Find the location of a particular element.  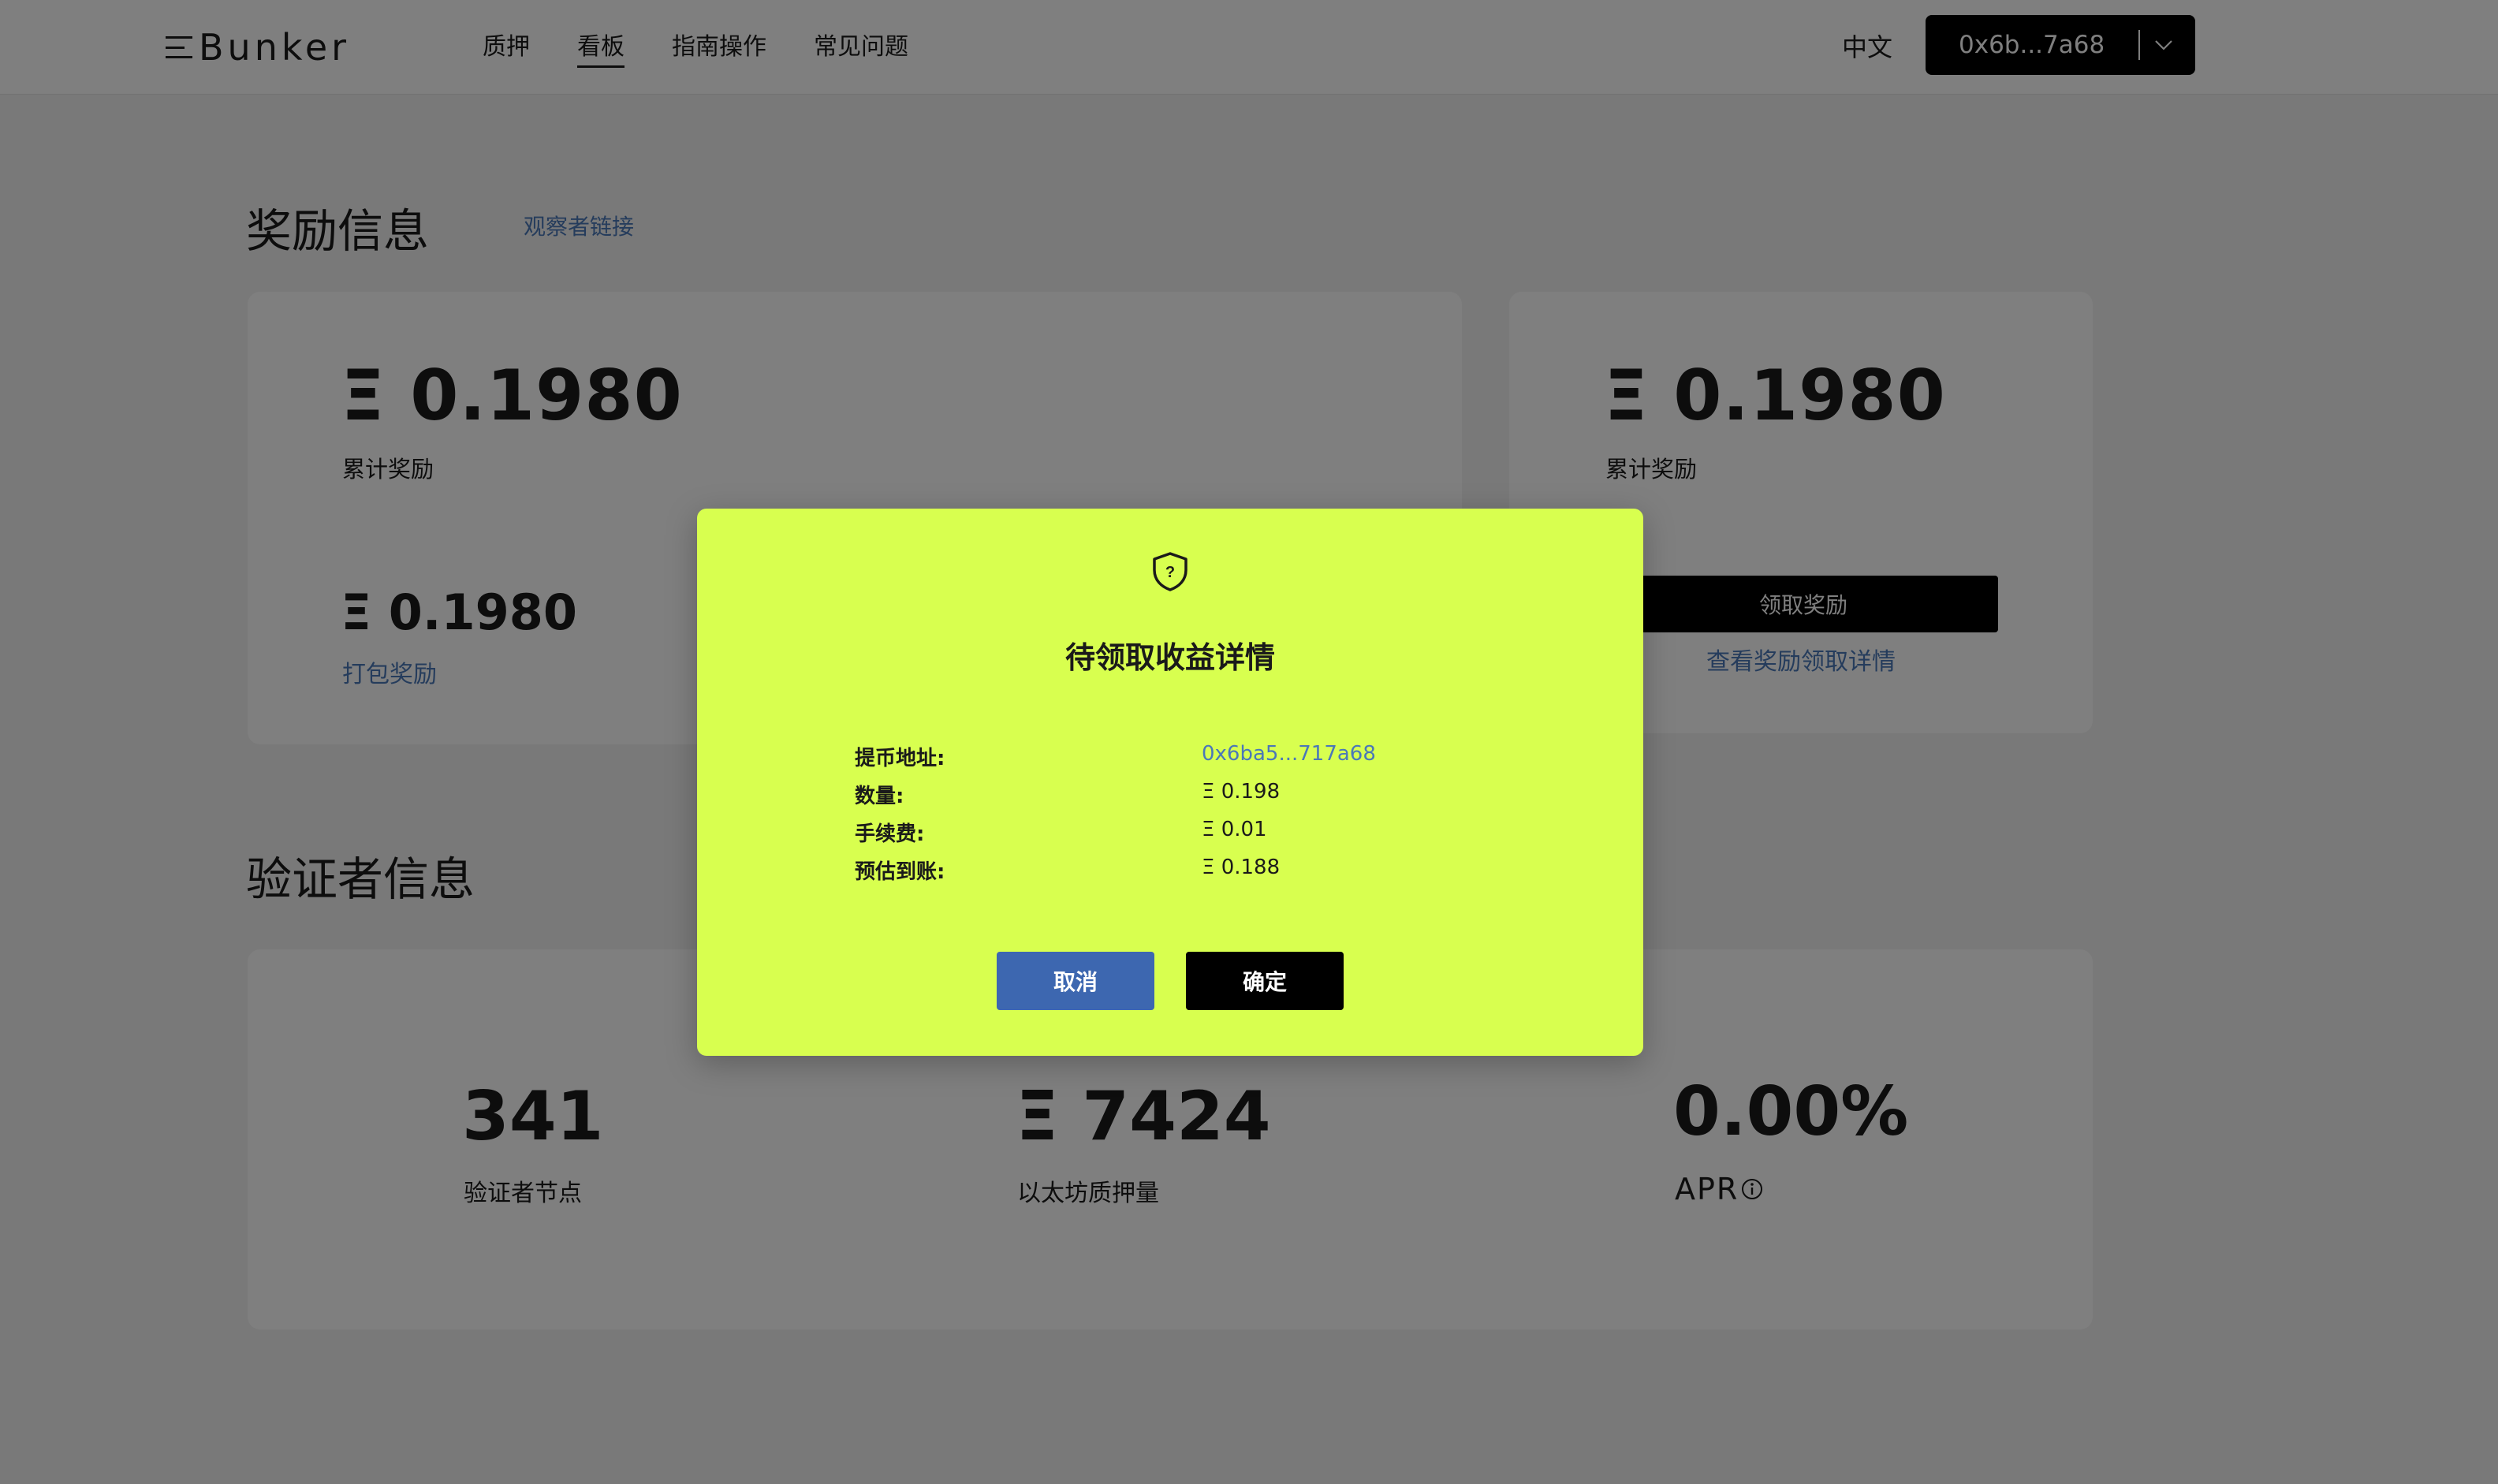

amount-label: 数量: is located at coordinates (879, 796).